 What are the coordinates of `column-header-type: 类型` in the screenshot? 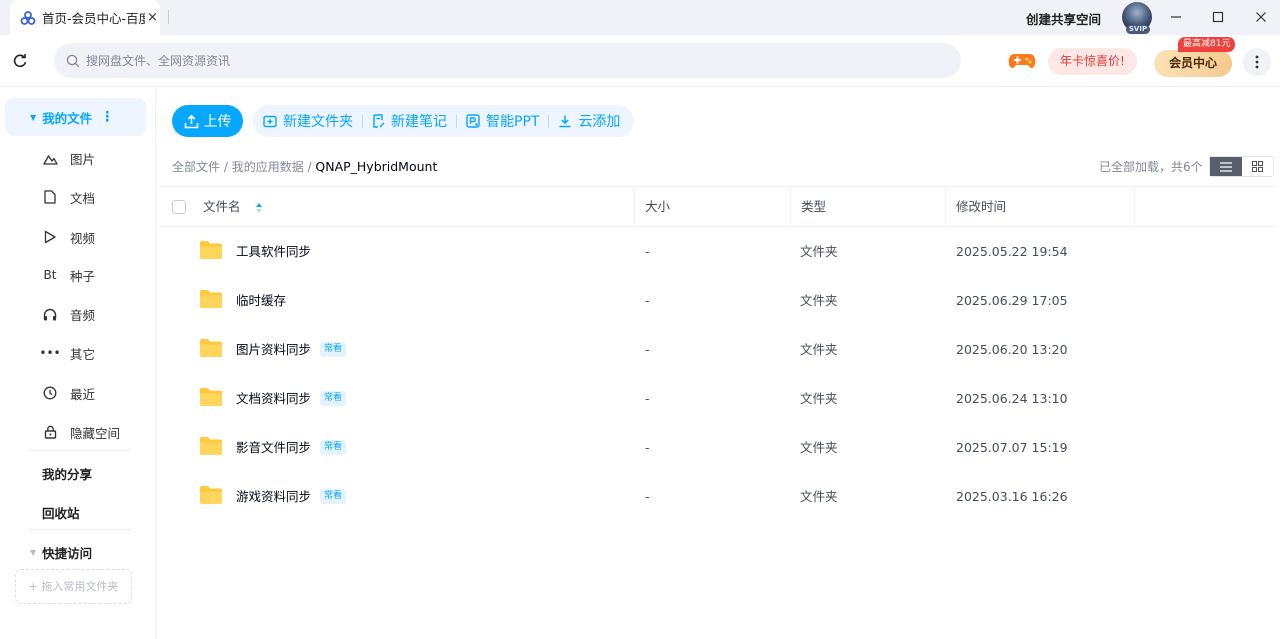 It's located at (813, 206).